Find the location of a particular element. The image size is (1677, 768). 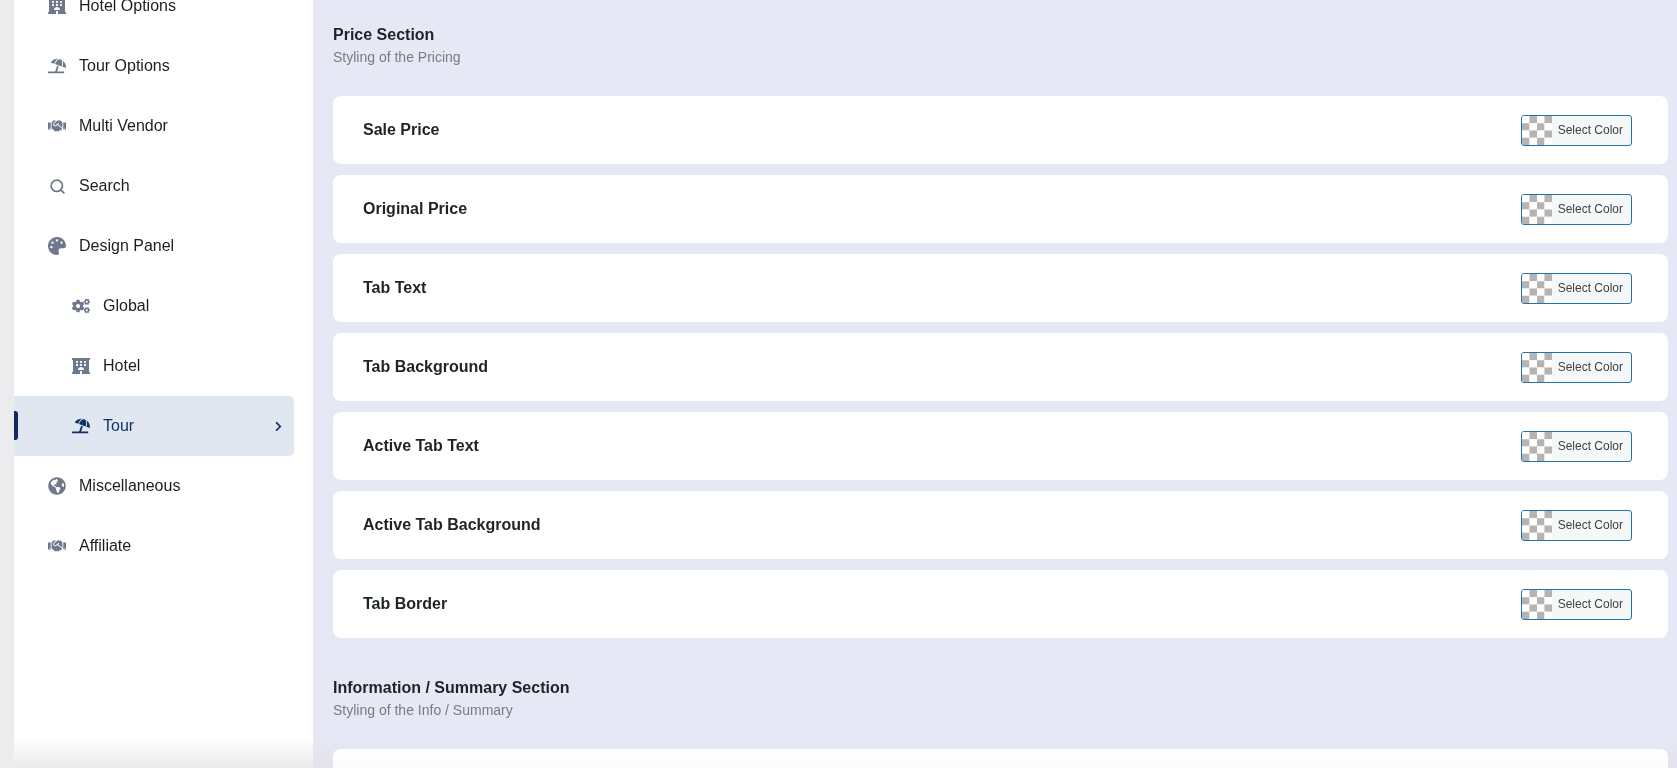

sidebar-item: Hotel Options is located at coordinates (154, 18).